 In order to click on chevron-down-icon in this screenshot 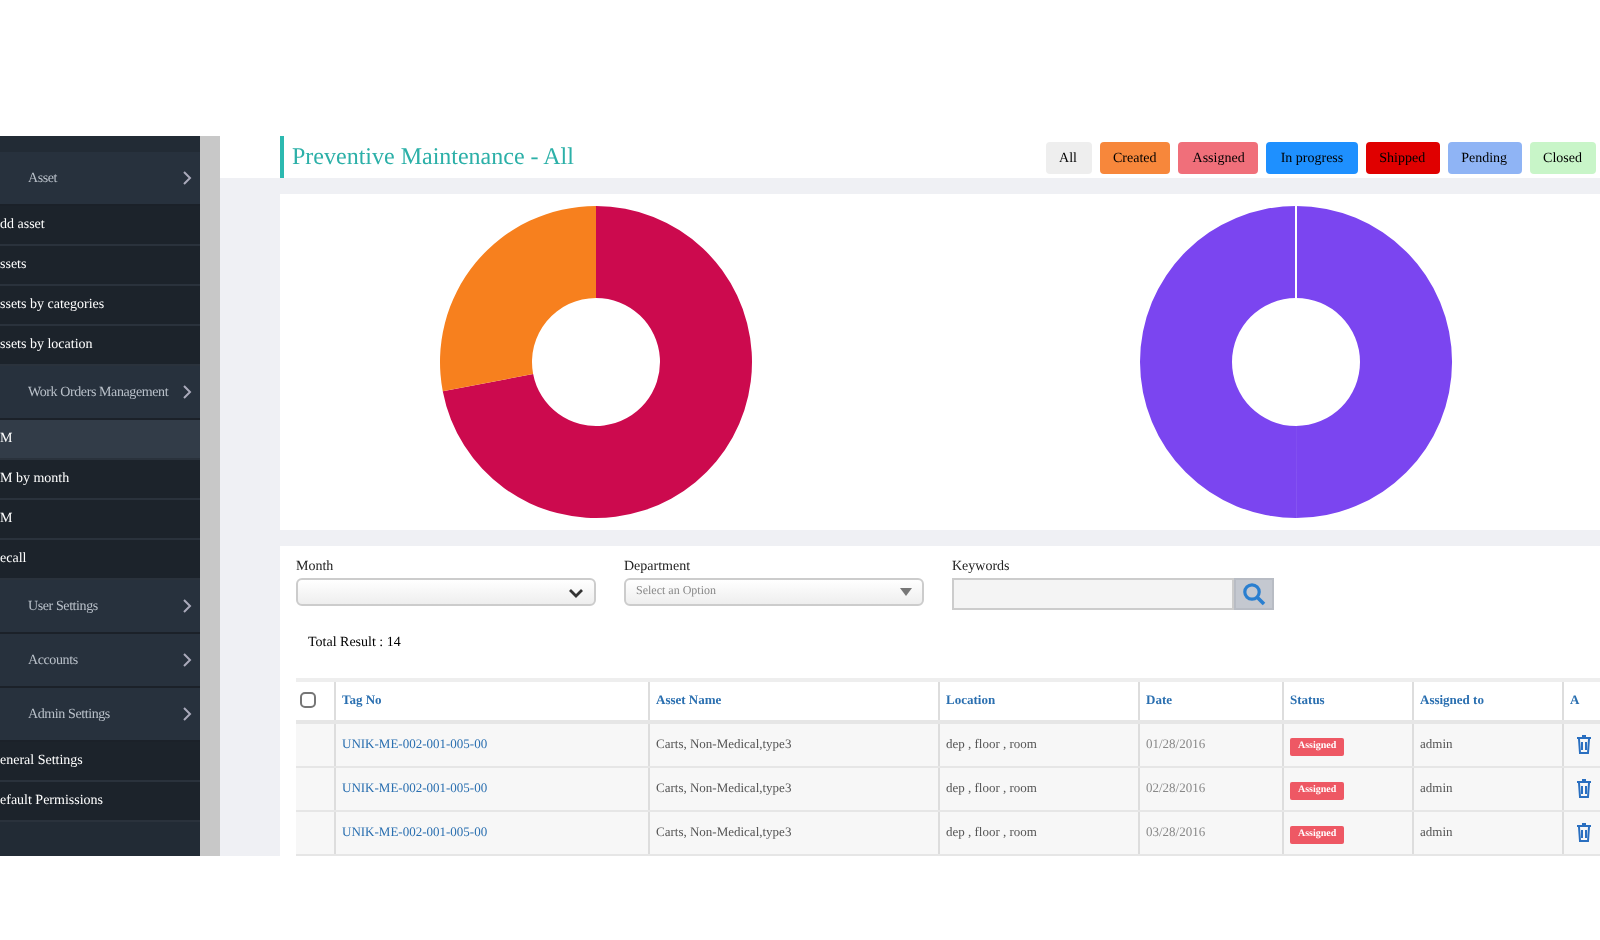, I will do `click(576, 592)`.